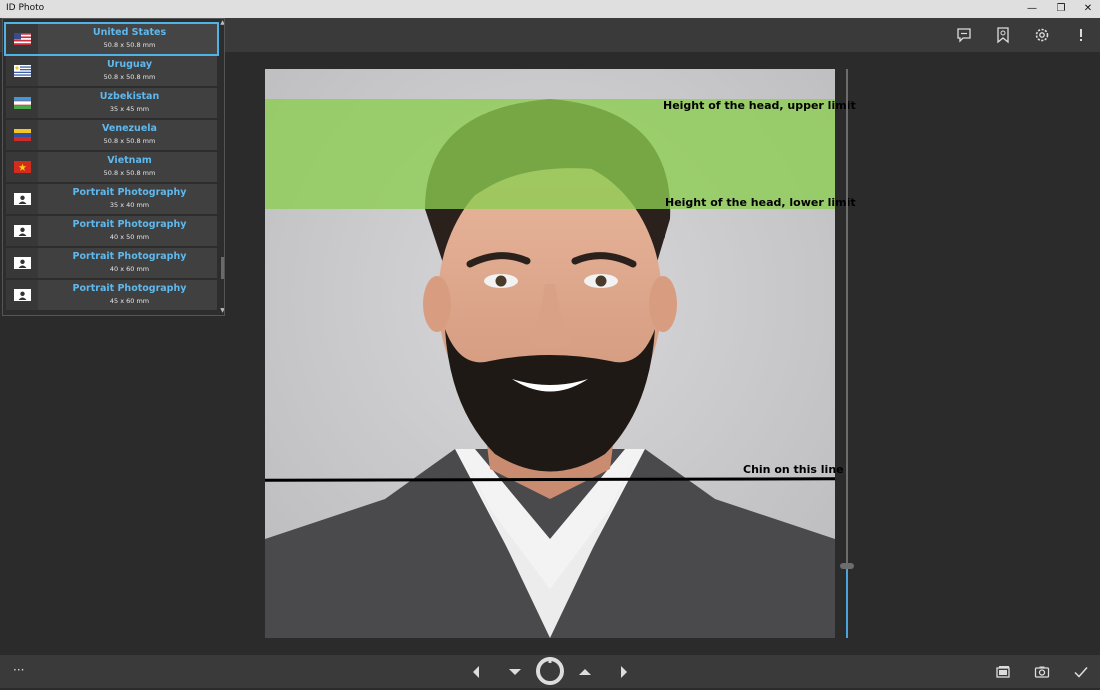 This screenshot has height=690, width=1100. I want to click on zoom-slider-fill, so click(847, 602).